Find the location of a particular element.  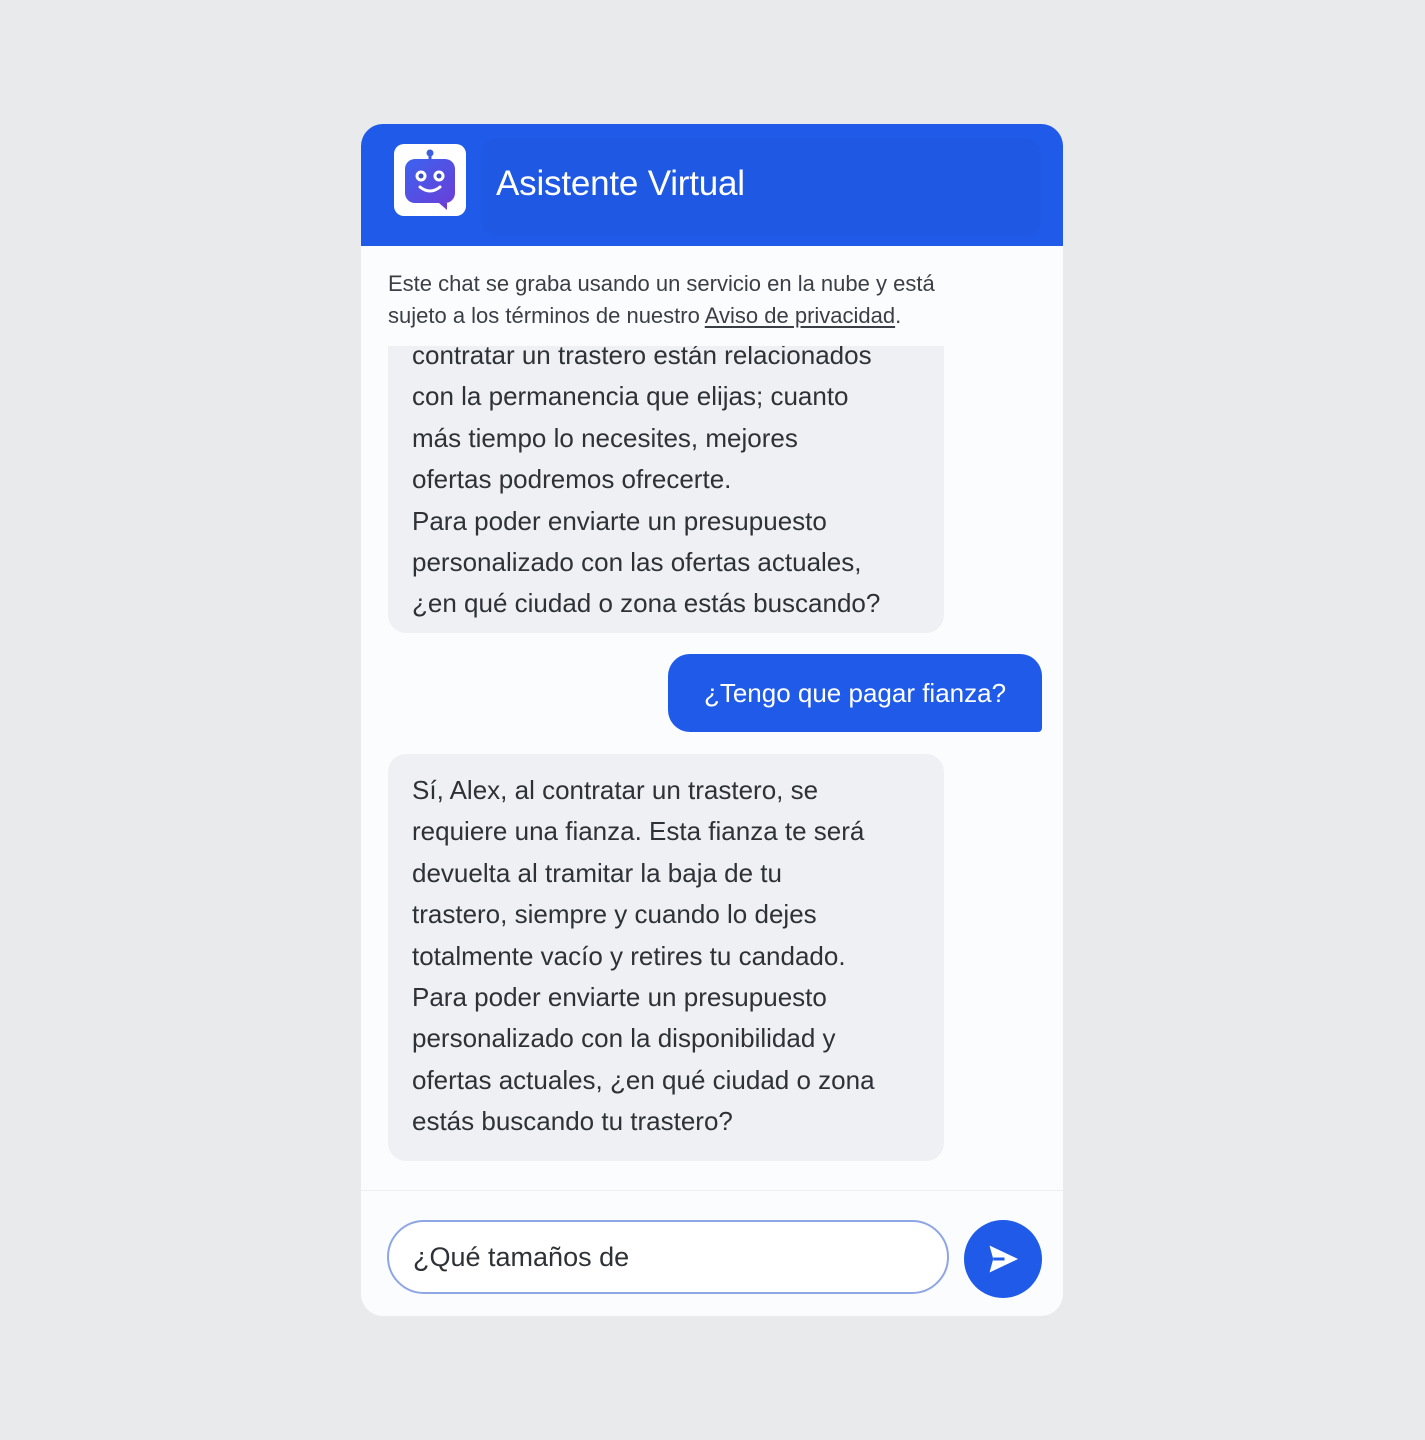

chat-header: Asistente Virtual is located at coordinates (712, 185).